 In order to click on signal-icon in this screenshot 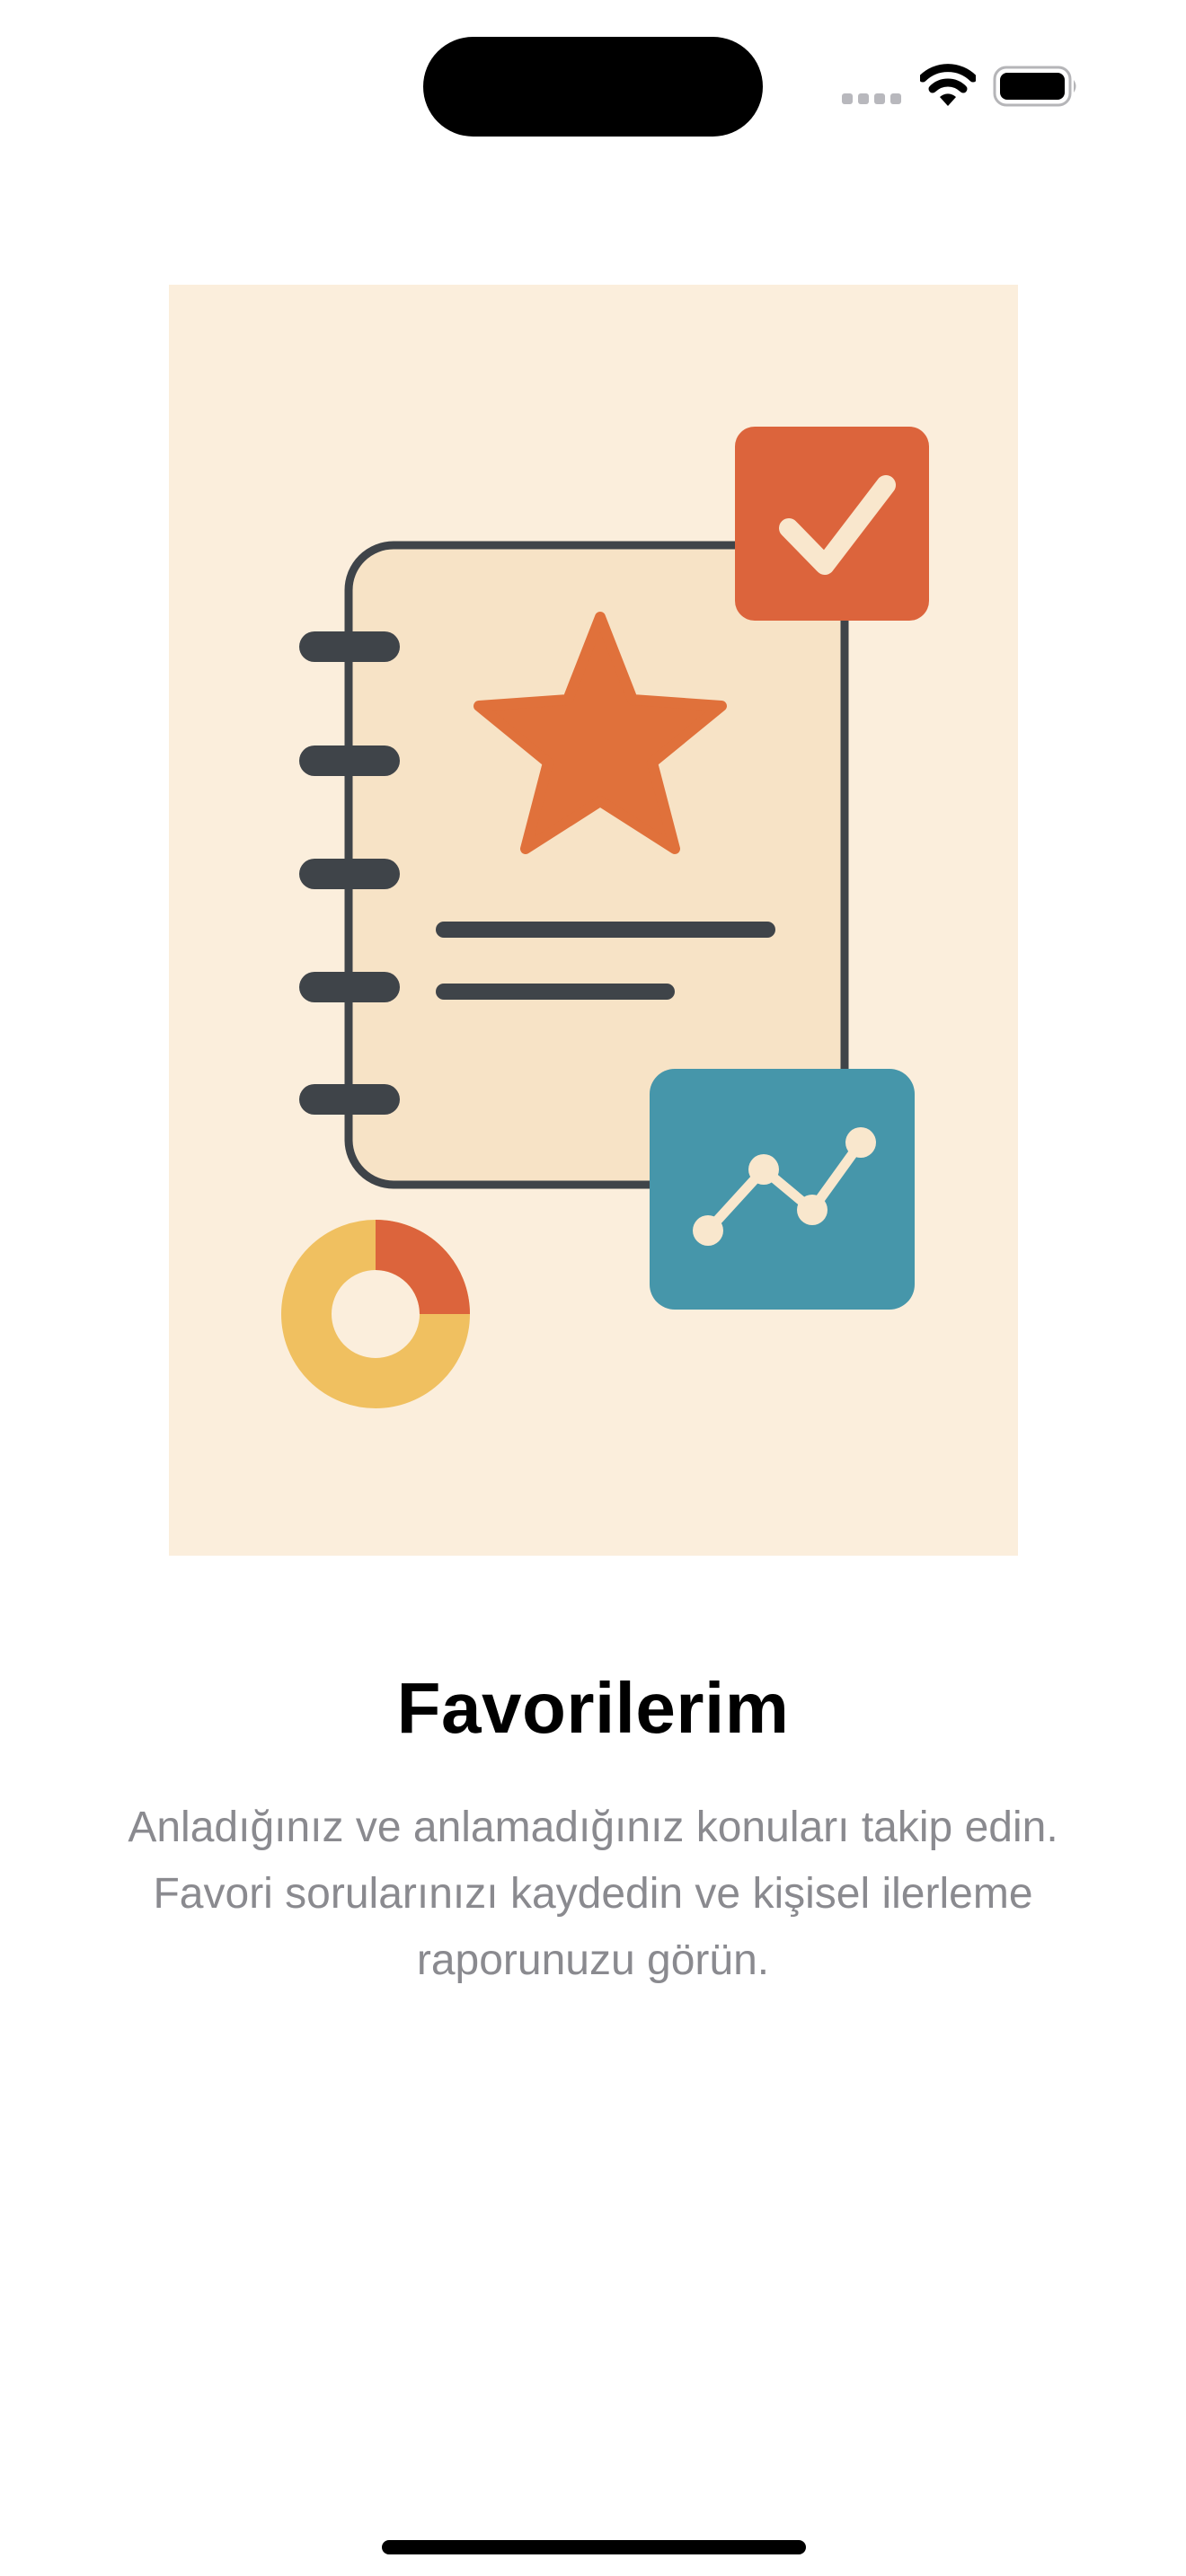, I will do `click(871, 99)`.